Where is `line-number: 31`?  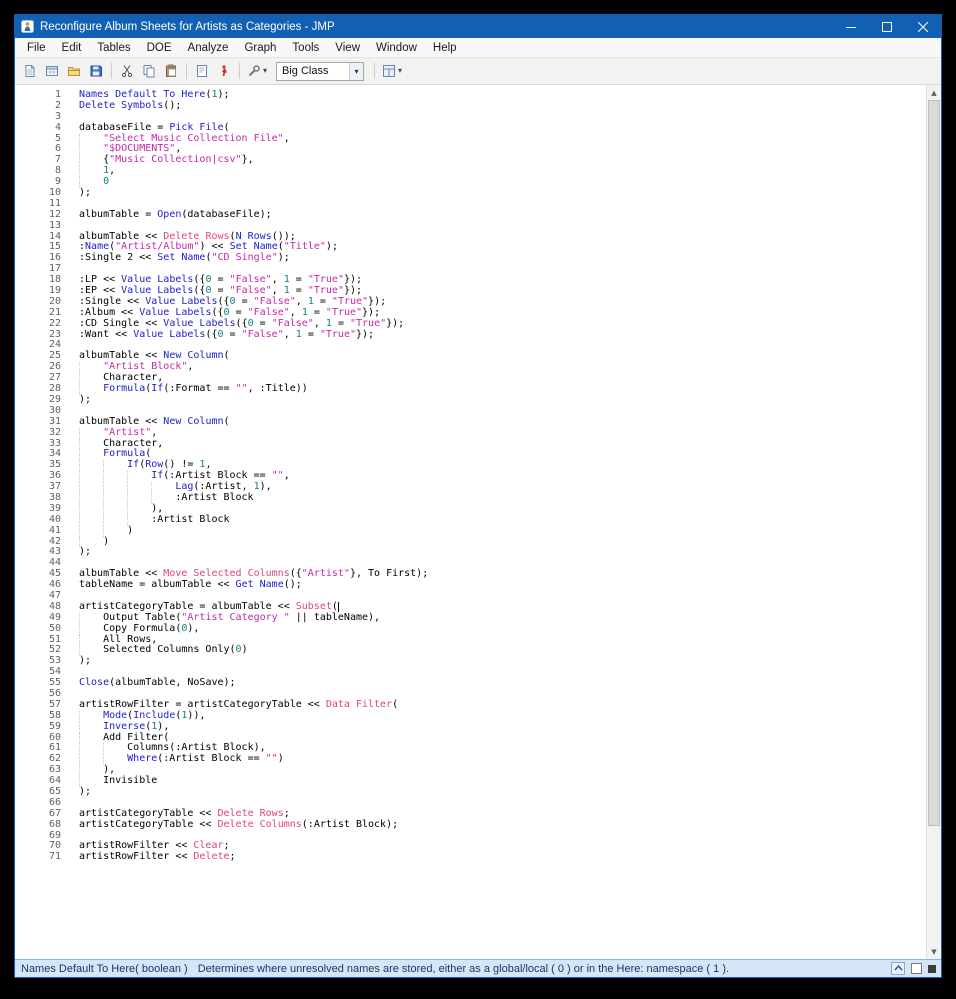 line-number: 31 is located at coordinates (54, 421).